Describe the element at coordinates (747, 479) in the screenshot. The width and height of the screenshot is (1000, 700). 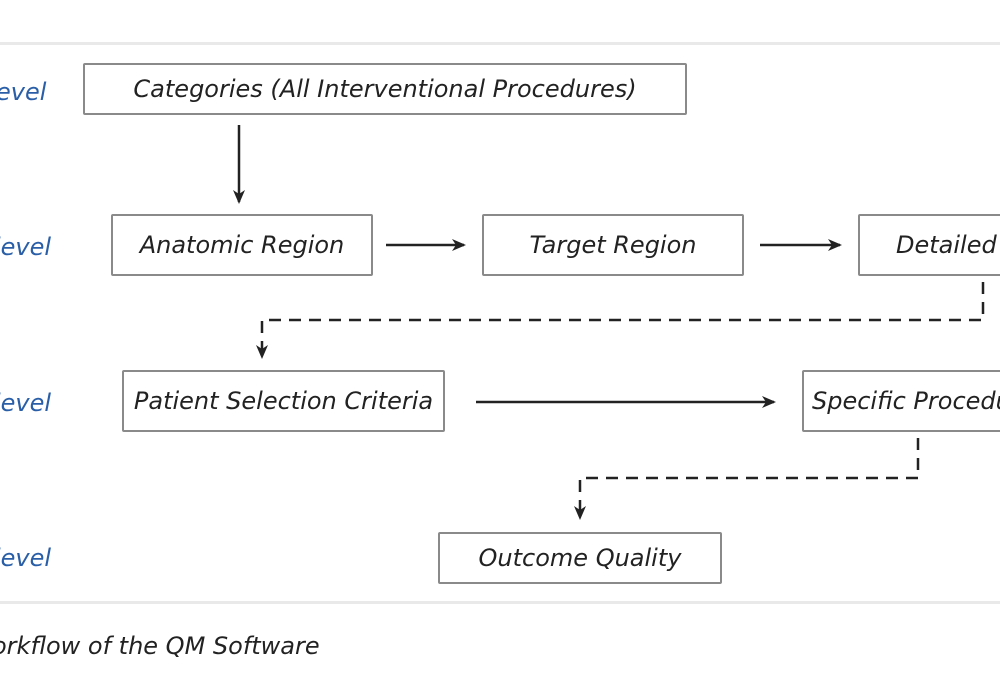
I see `dashed-arrow-specific-to-outcome` at that location.